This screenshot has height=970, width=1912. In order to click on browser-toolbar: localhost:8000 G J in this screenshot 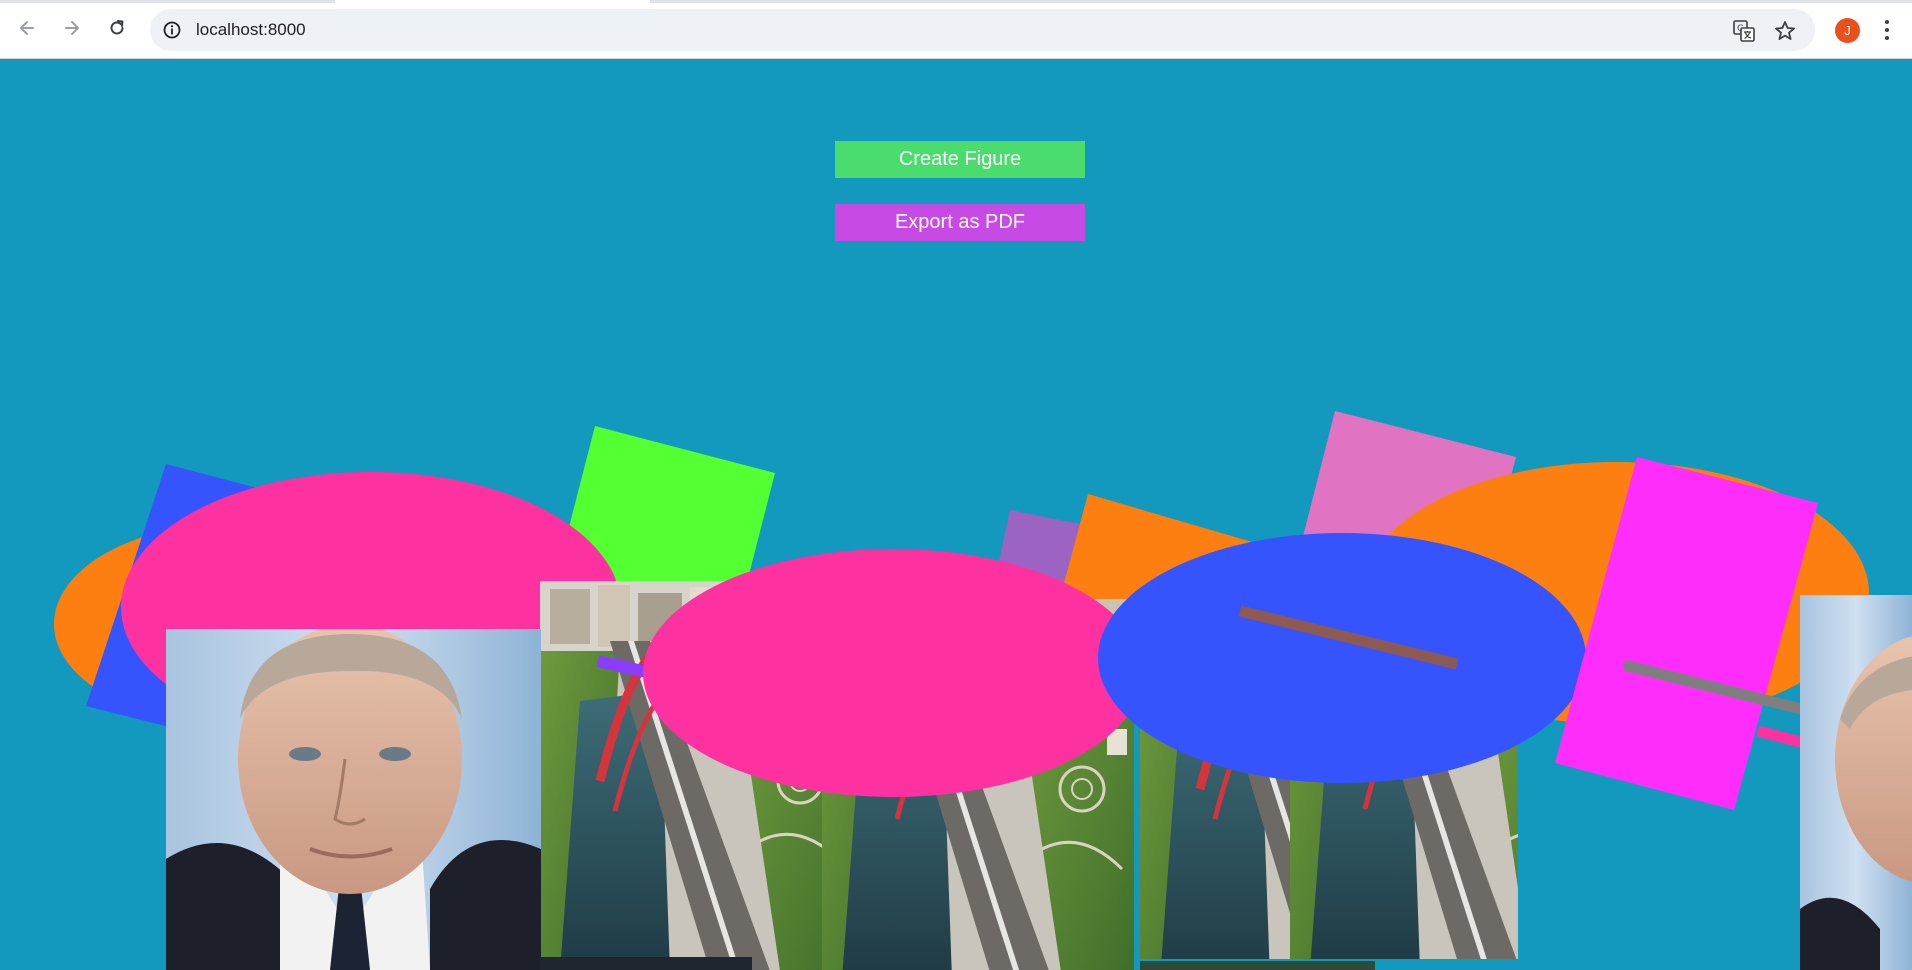, I will do `click(956, 29)`.